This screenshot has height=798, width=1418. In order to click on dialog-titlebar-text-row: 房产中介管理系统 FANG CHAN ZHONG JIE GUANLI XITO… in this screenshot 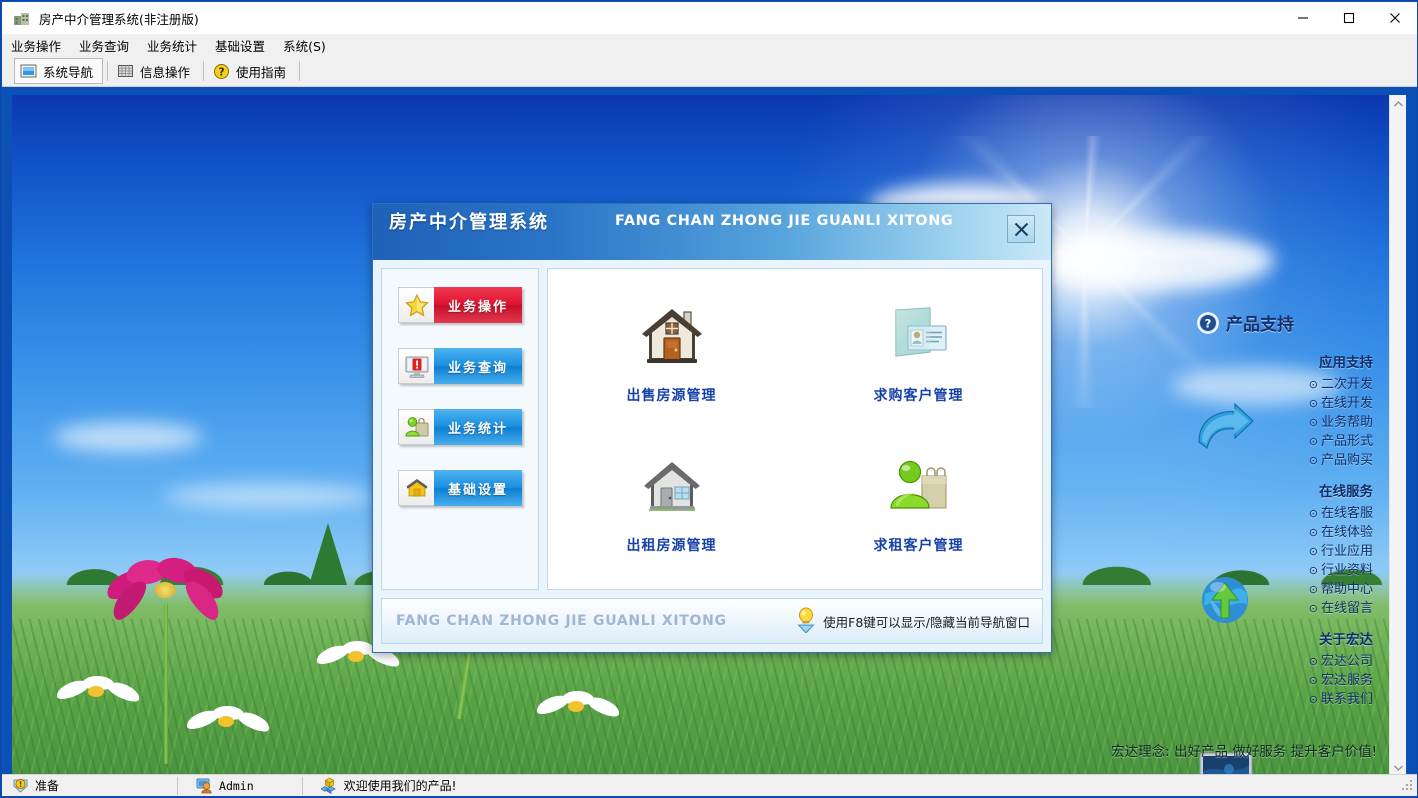, I will do `click(712, 221)`.